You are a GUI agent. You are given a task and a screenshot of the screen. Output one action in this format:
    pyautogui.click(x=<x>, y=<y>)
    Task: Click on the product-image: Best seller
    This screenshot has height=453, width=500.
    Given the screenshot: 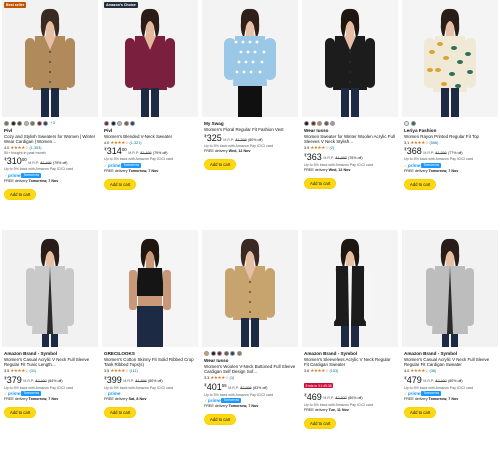 What is the action you would take?
    pyautogui.click(x=50, y=58)
    